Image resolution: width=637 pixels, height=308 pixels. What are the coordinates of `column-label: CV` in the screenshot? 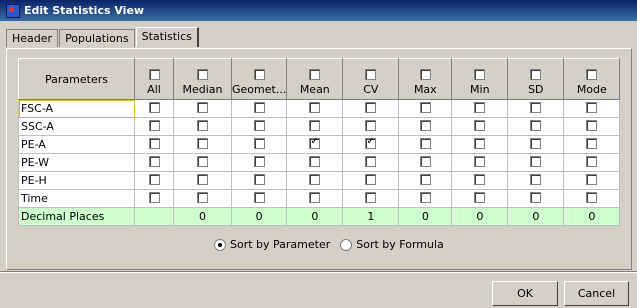 It's located at (371, 89).